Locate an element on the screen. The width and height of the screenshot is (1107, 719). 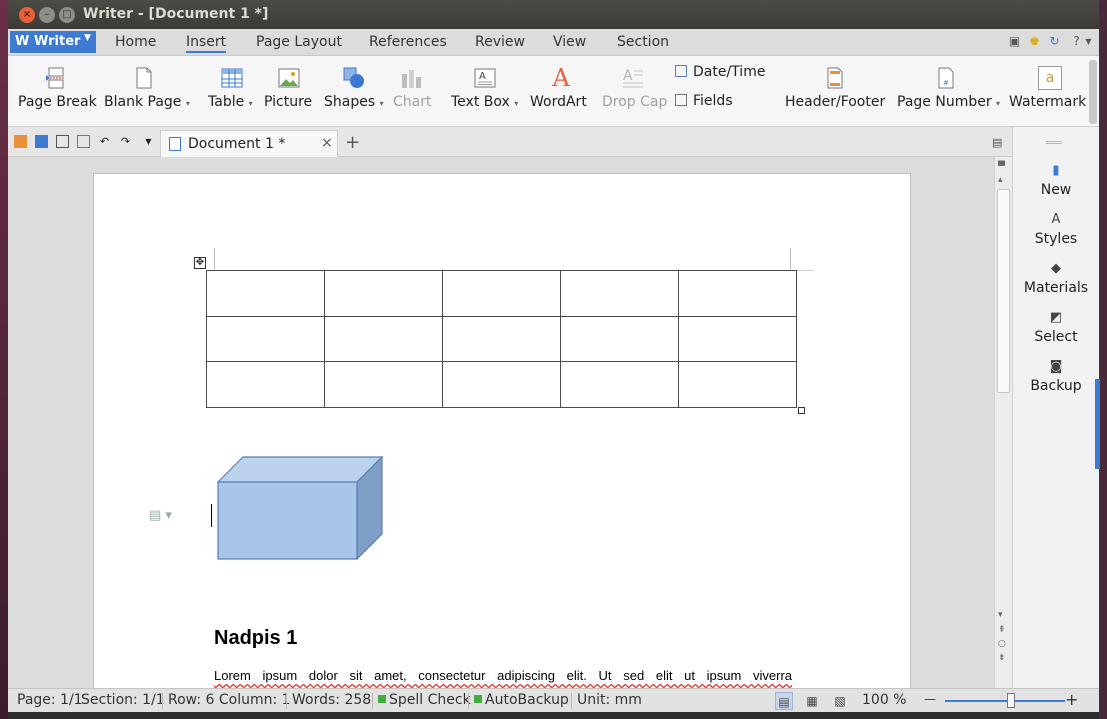
close-tab-icon: × is located at coordinates (327, 143).